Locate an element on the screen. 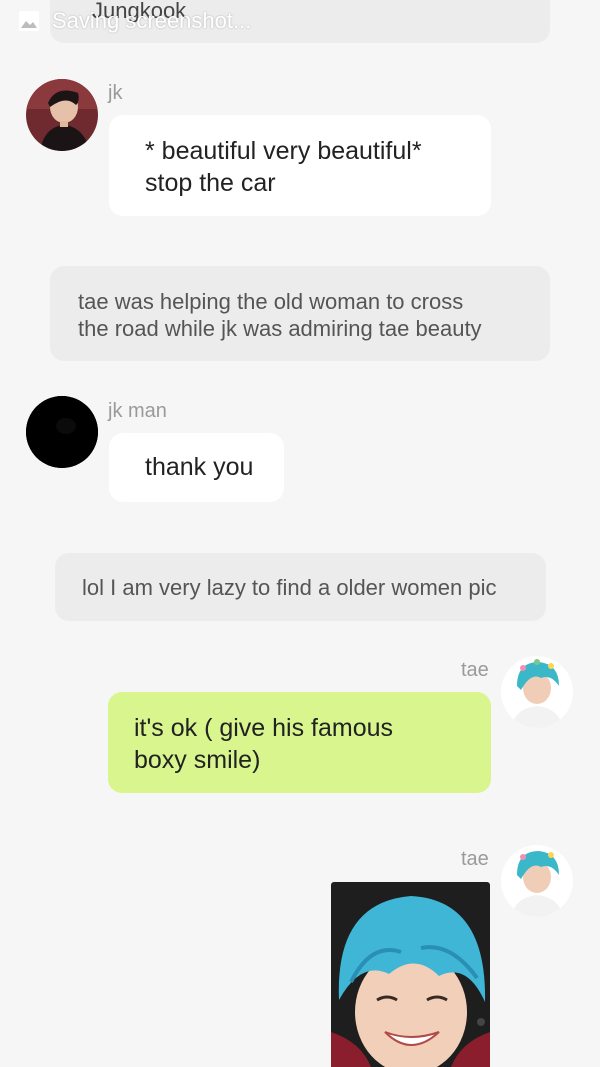  sender-name-jk-man: jk man is located at coordinates (137, 411).